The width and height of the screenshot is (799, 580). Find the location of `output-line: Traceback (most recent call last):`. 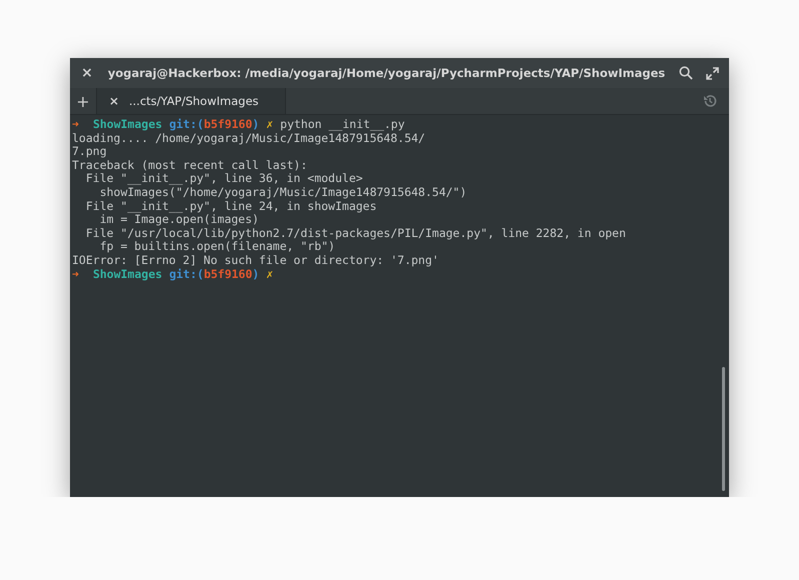

output-line: Traceback (most recent call last): is located at coordinates (190, 165).